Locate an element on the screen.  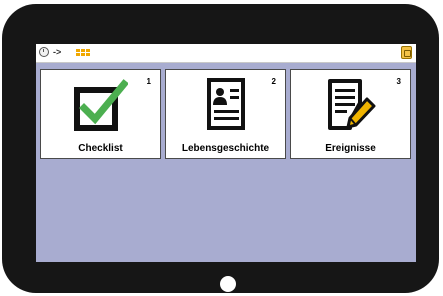
tile-number: 3 is located at coordinates (398, 81).